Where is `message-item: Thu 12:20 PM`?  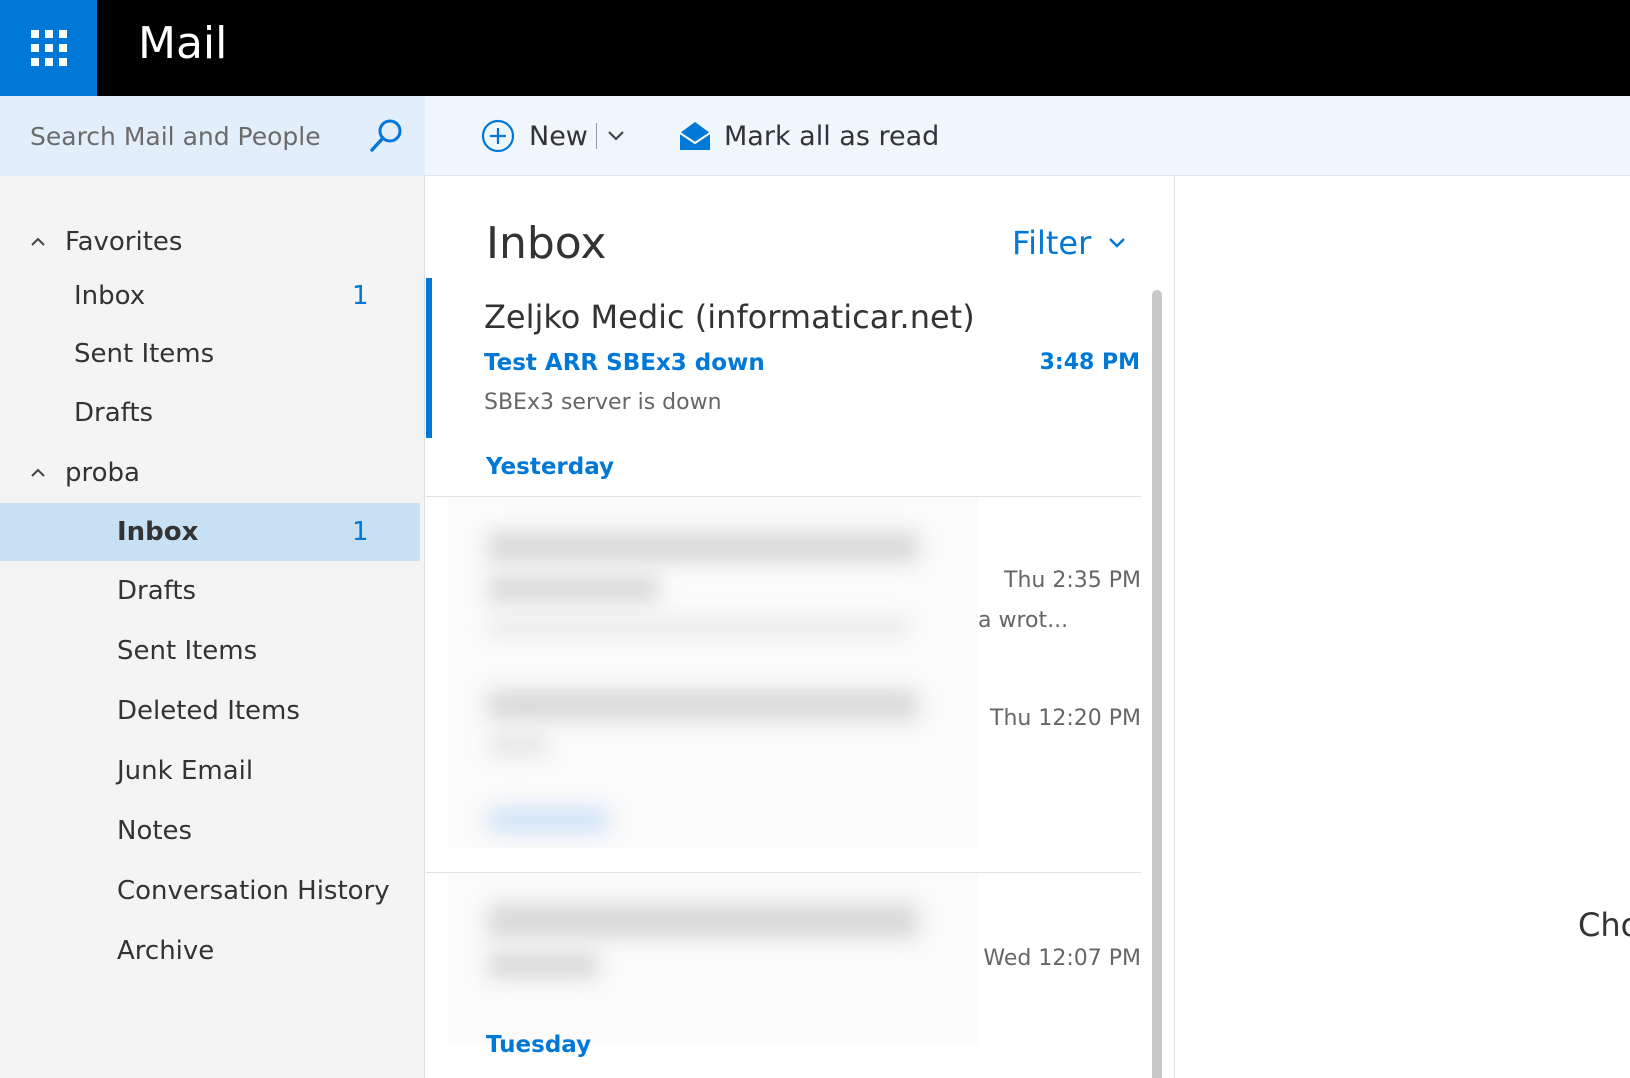
message-item: Thu 12:20 PM is located at coordinates (794, 753).